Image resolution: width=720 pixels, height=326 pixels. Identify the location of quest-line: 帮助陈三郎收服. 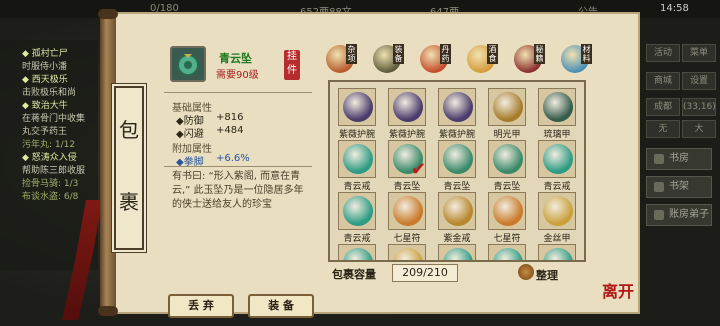
(54, 171).